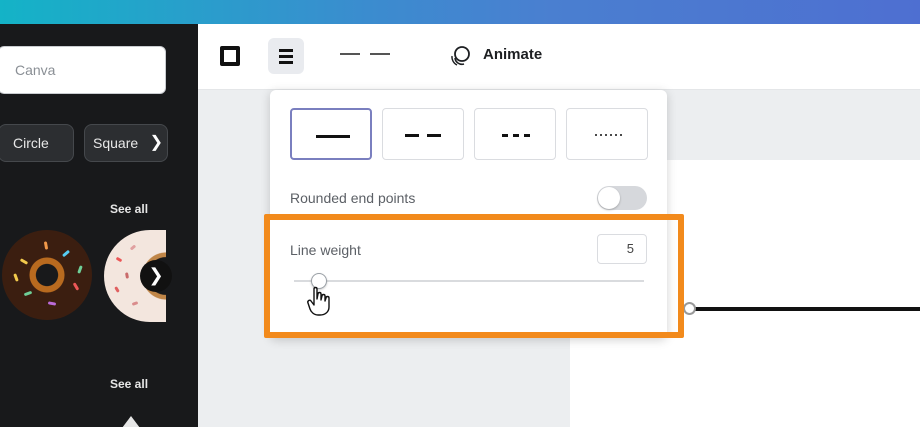 The height and width of the screenshot is (427, 920). Describe the element at coordinates (689, 308) in the screenshot. I see `line-endpoint-handle` at that location.